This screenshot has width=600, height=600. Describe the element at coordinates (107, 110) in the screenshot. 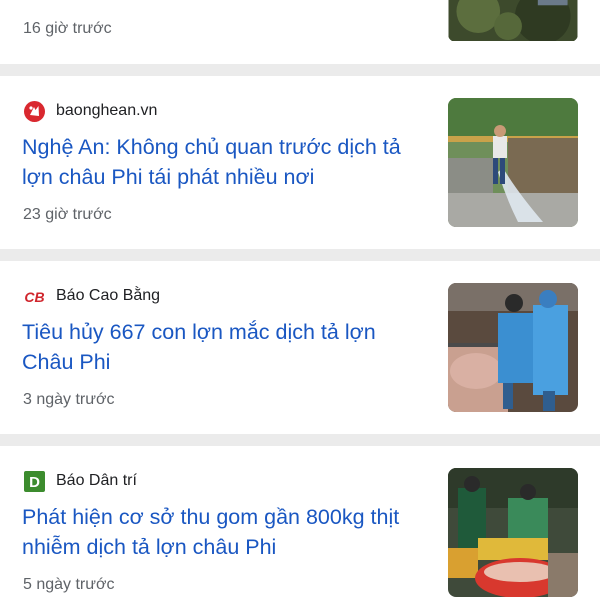

I see `source-name: baonghean.vn` at that location.